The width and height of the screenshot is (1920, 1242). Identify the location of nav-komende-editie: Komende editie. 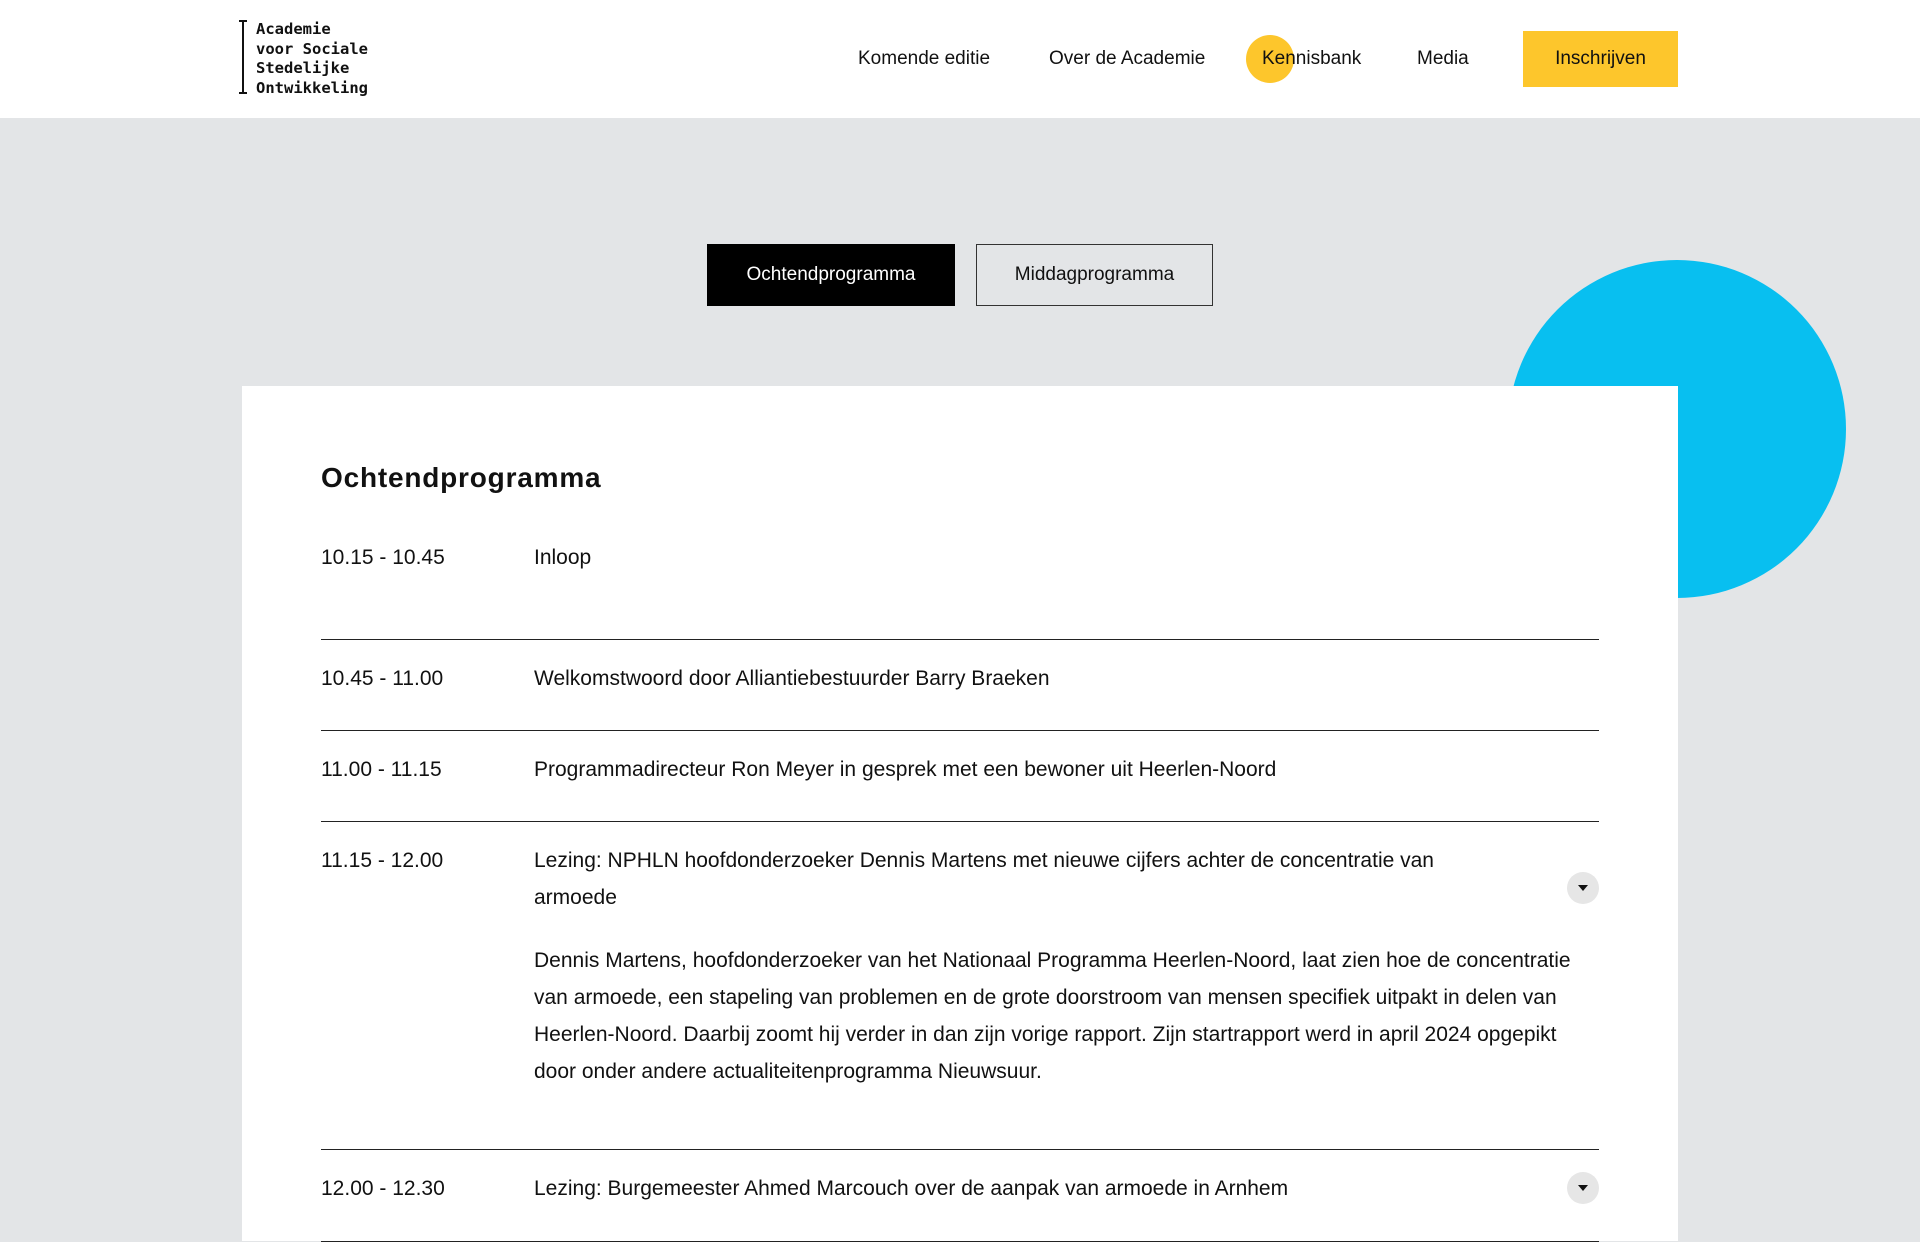
(924, 59).